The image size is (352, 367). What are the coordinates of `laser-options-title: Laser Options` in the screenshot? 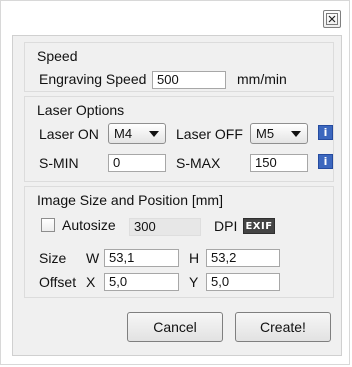 It's located at (81, 110).